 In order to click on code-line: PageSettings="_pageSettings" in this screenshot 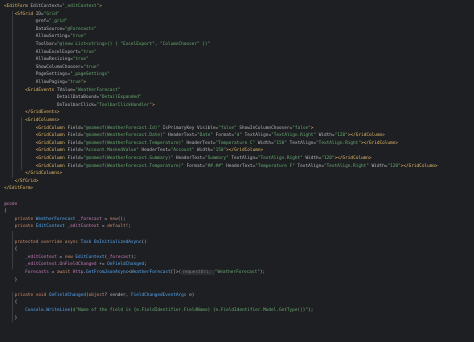, I will do `click(57, 74)`.